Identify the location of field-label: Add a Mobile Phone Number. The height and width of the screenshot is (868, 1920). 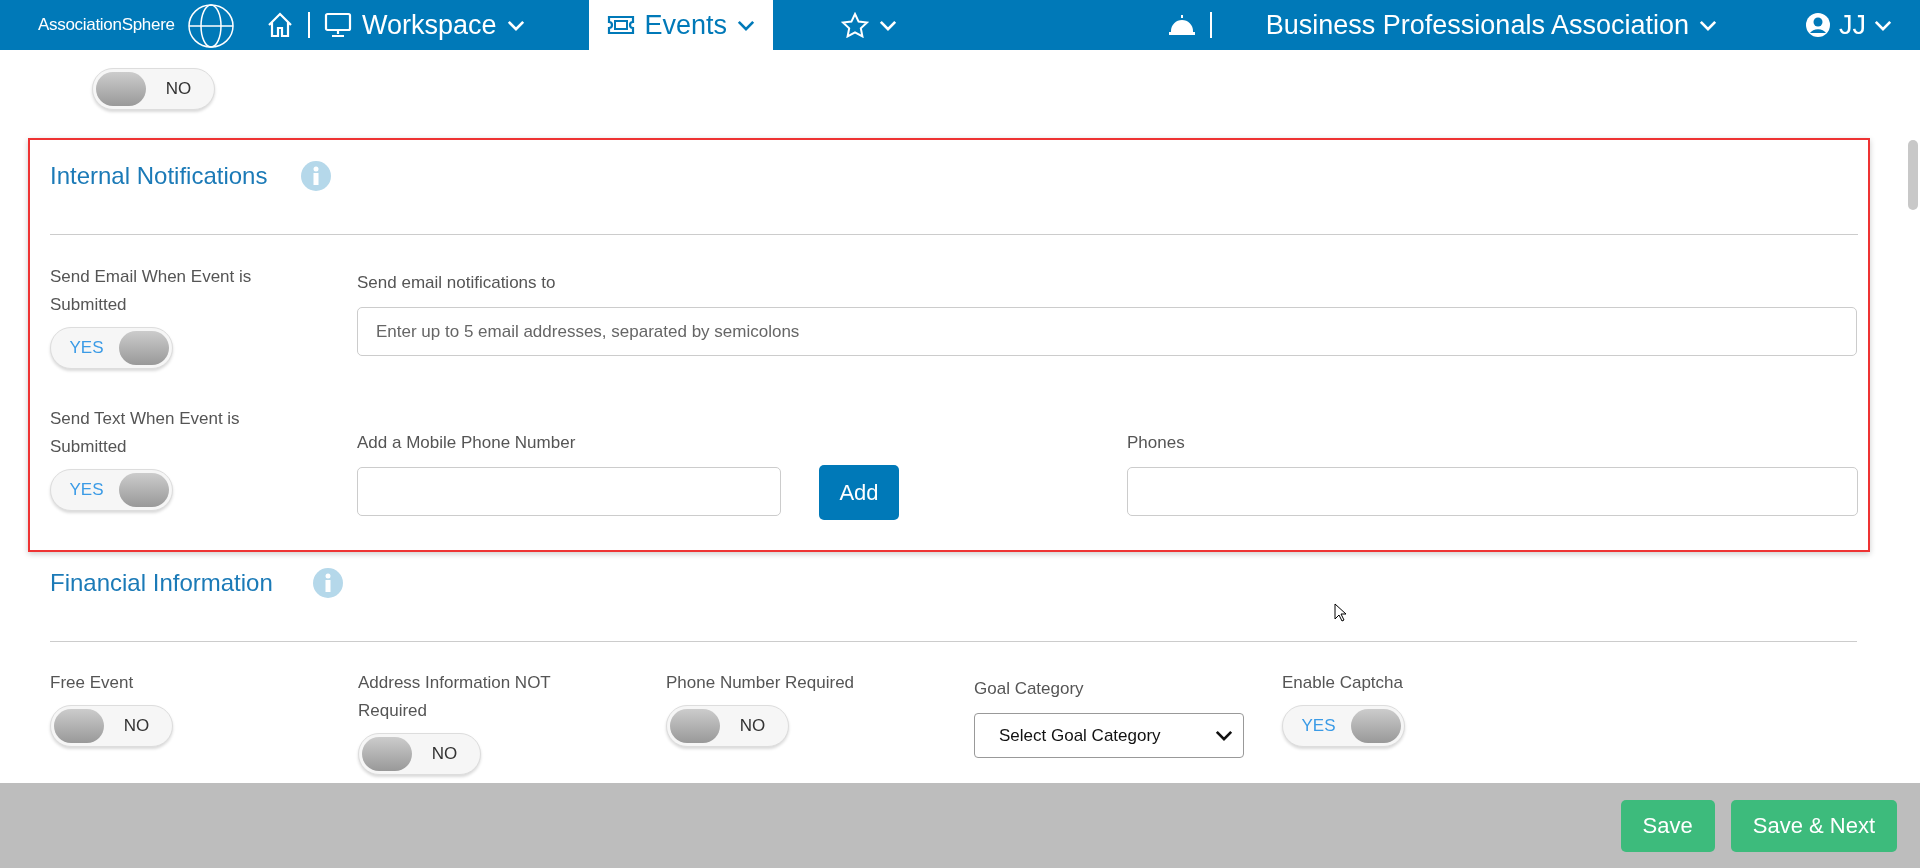
(467, 443).